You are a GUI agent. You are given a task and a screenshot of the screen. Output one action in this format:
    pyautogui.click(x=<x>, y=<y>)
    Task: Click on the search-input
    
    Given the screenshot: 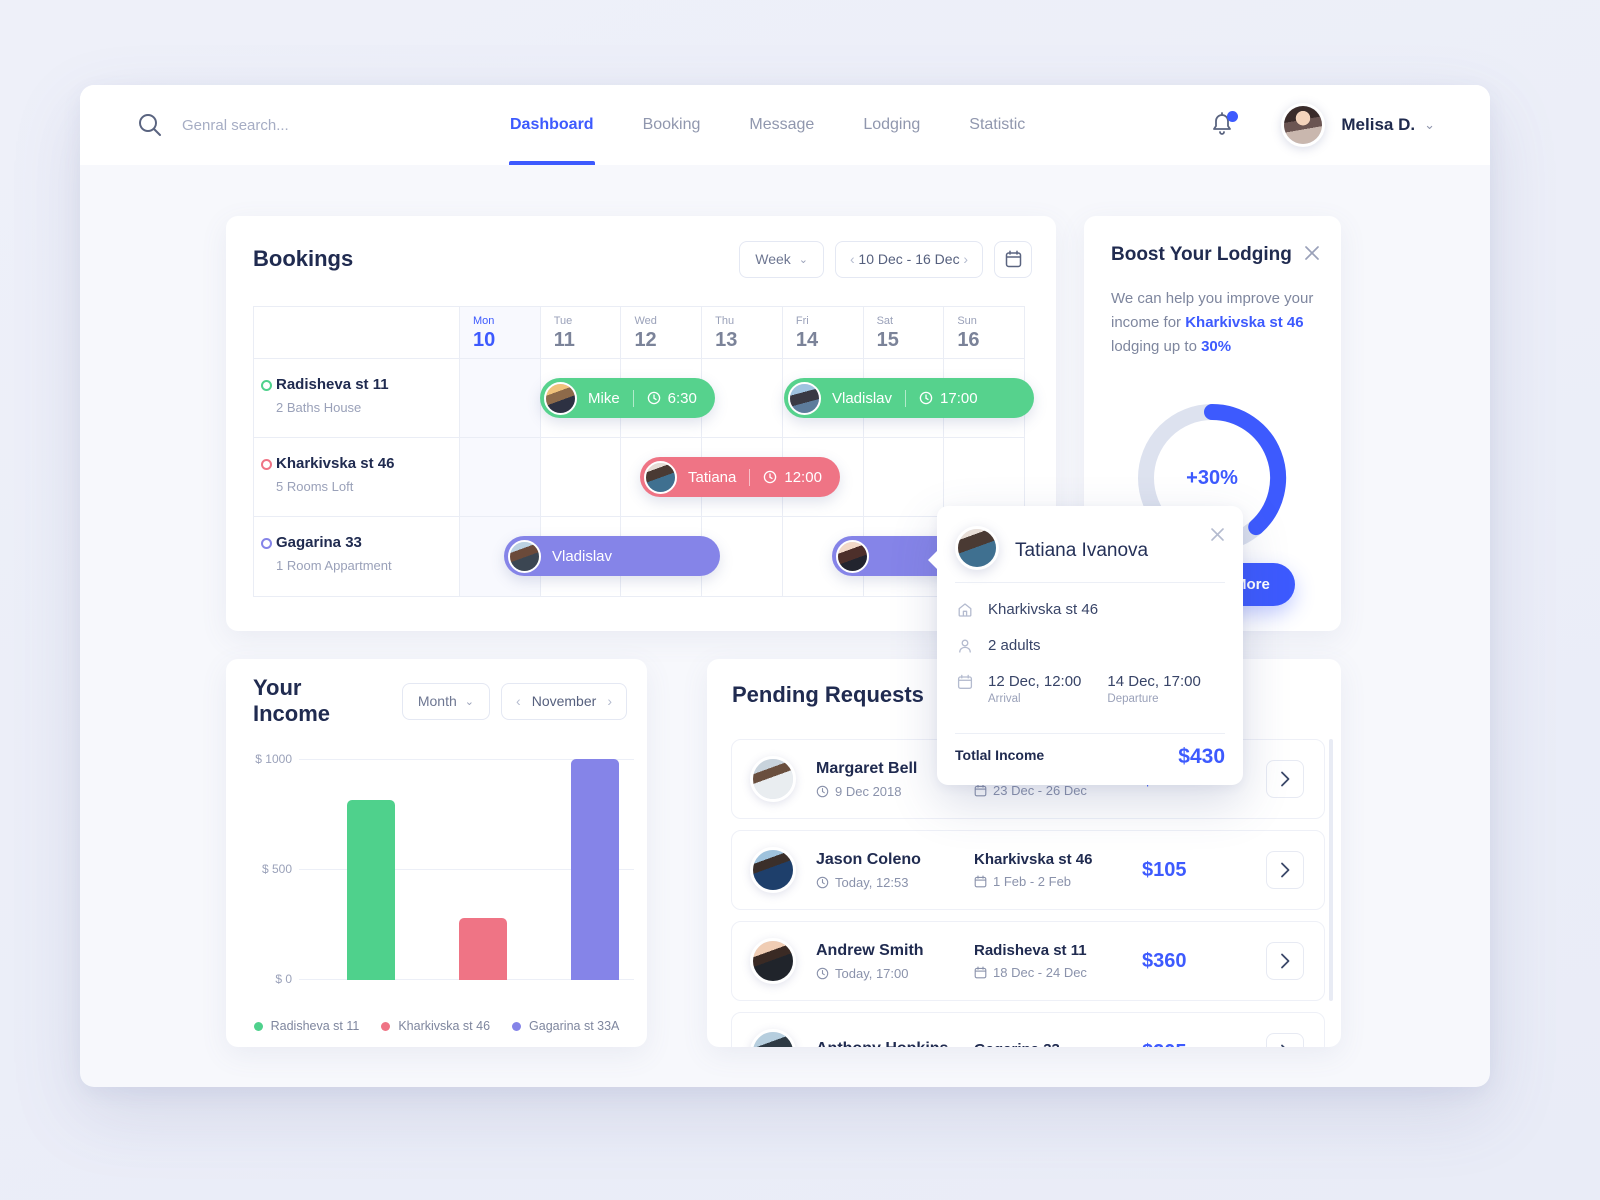 What is the action you would take?
    pyautogui.click(x=307, y=125)
    